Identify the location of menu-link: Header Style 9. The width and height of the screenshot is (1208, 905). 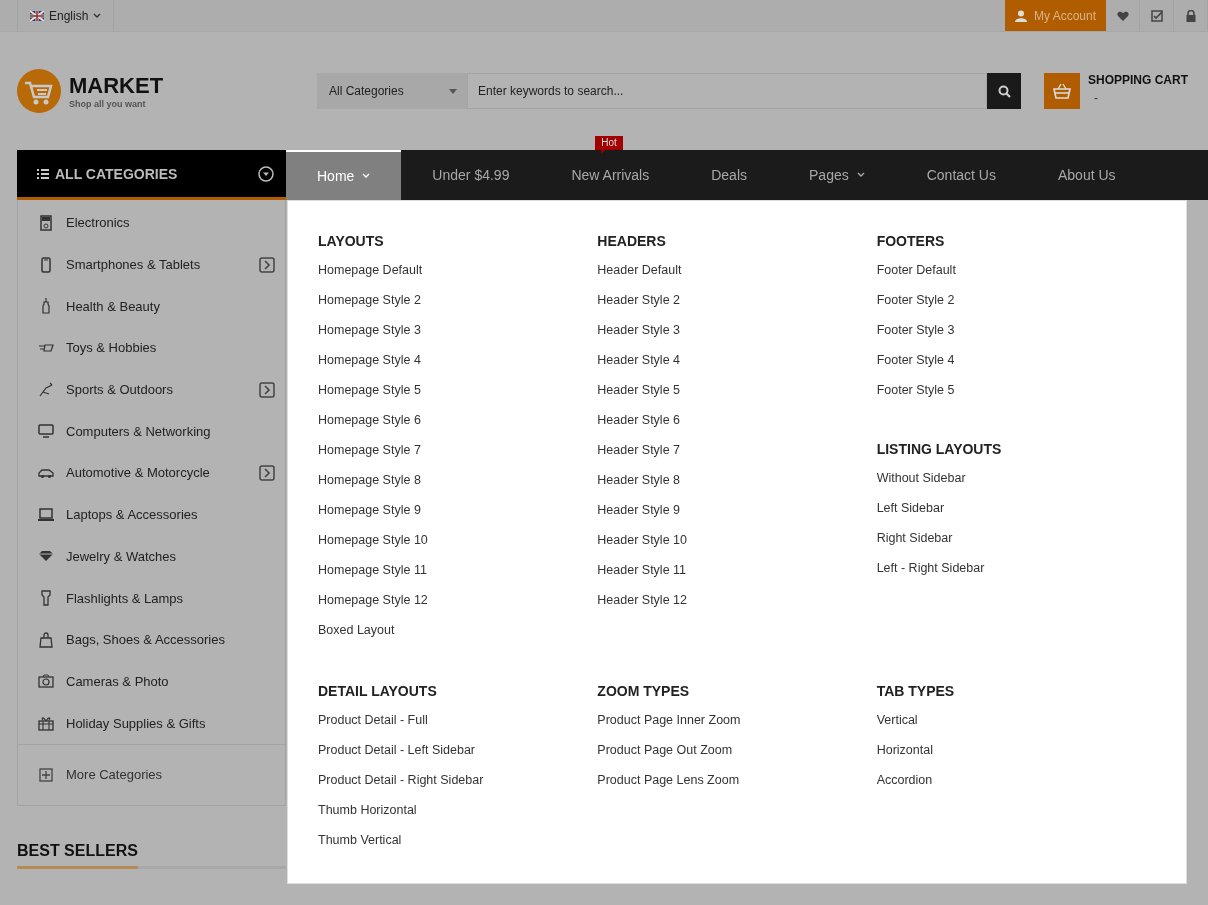
(737, 516).